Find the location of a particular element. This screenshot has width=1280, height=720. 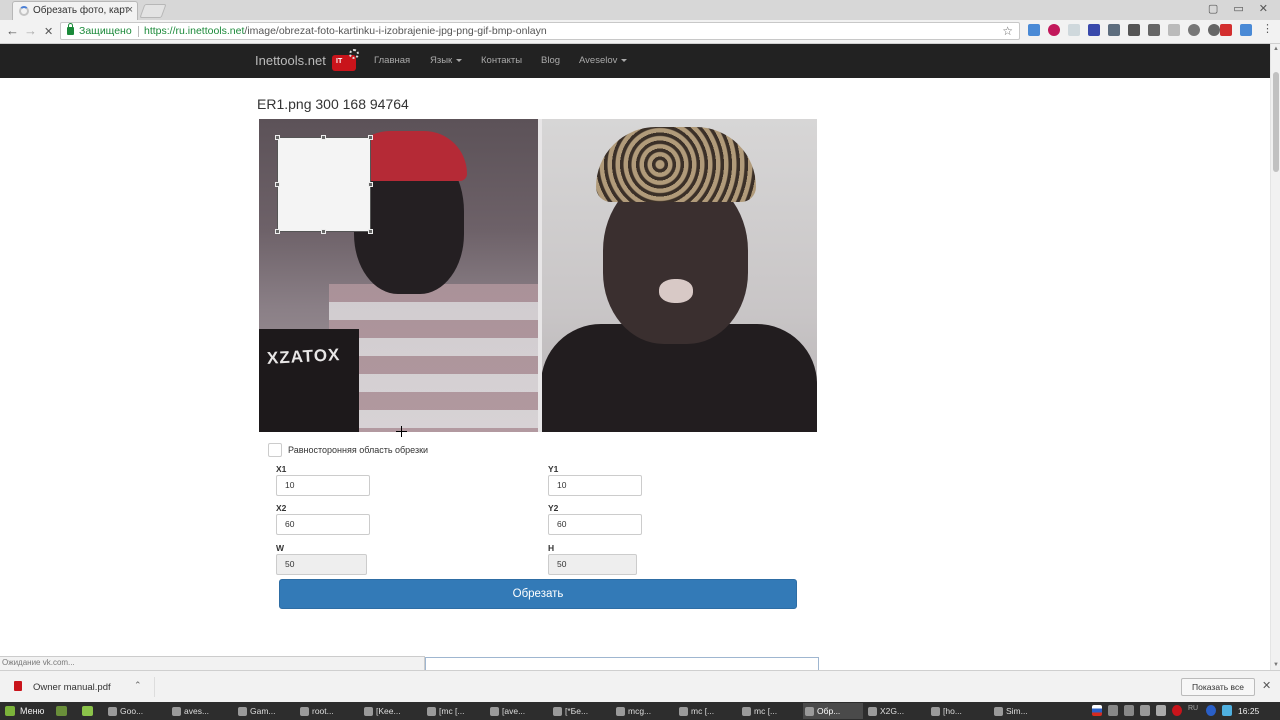

resize-handle-w is located at coordinates (277, 184).